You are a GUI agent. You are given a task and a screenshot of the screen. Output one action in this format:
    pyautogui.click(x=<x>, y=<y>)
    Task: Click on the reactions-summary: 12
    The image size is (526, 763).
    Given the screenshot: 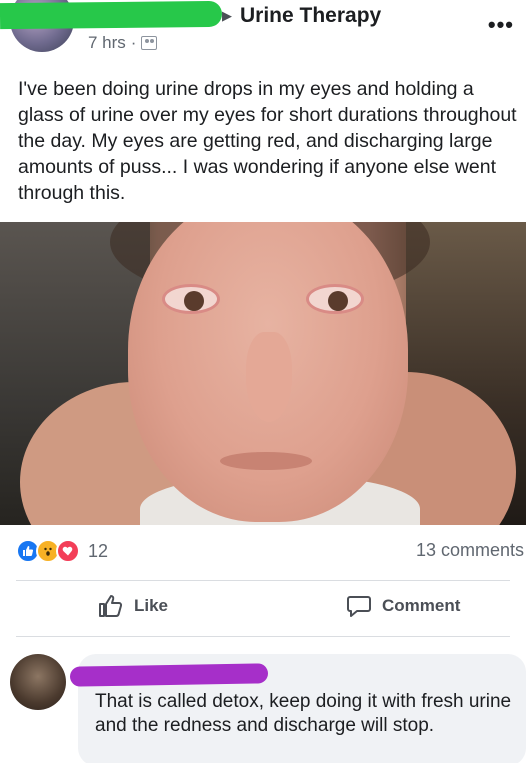 What is the action you would take?
    pyautogui.click(x=62, y=551)
    